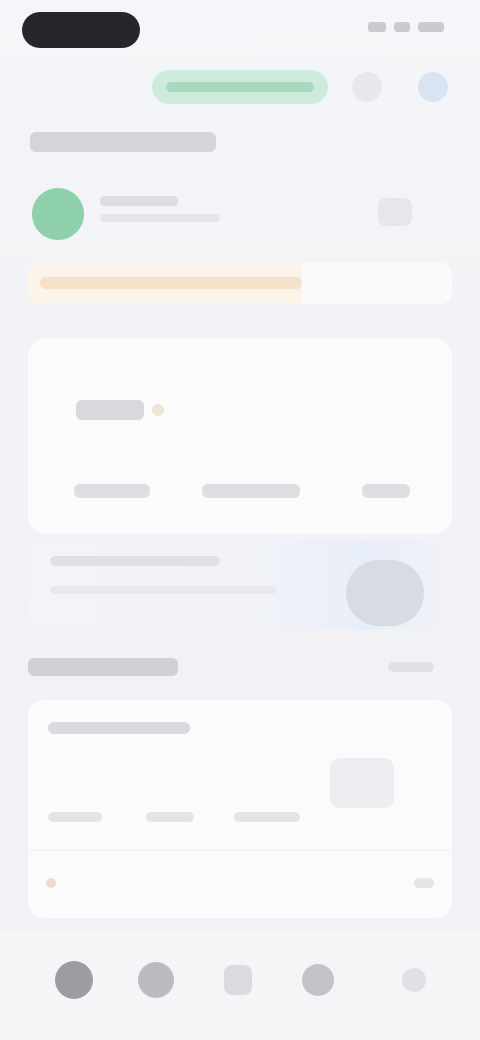  Describe the element at coordinates (110, 410) in the screenshot. I see `stats-card-title` at that location.